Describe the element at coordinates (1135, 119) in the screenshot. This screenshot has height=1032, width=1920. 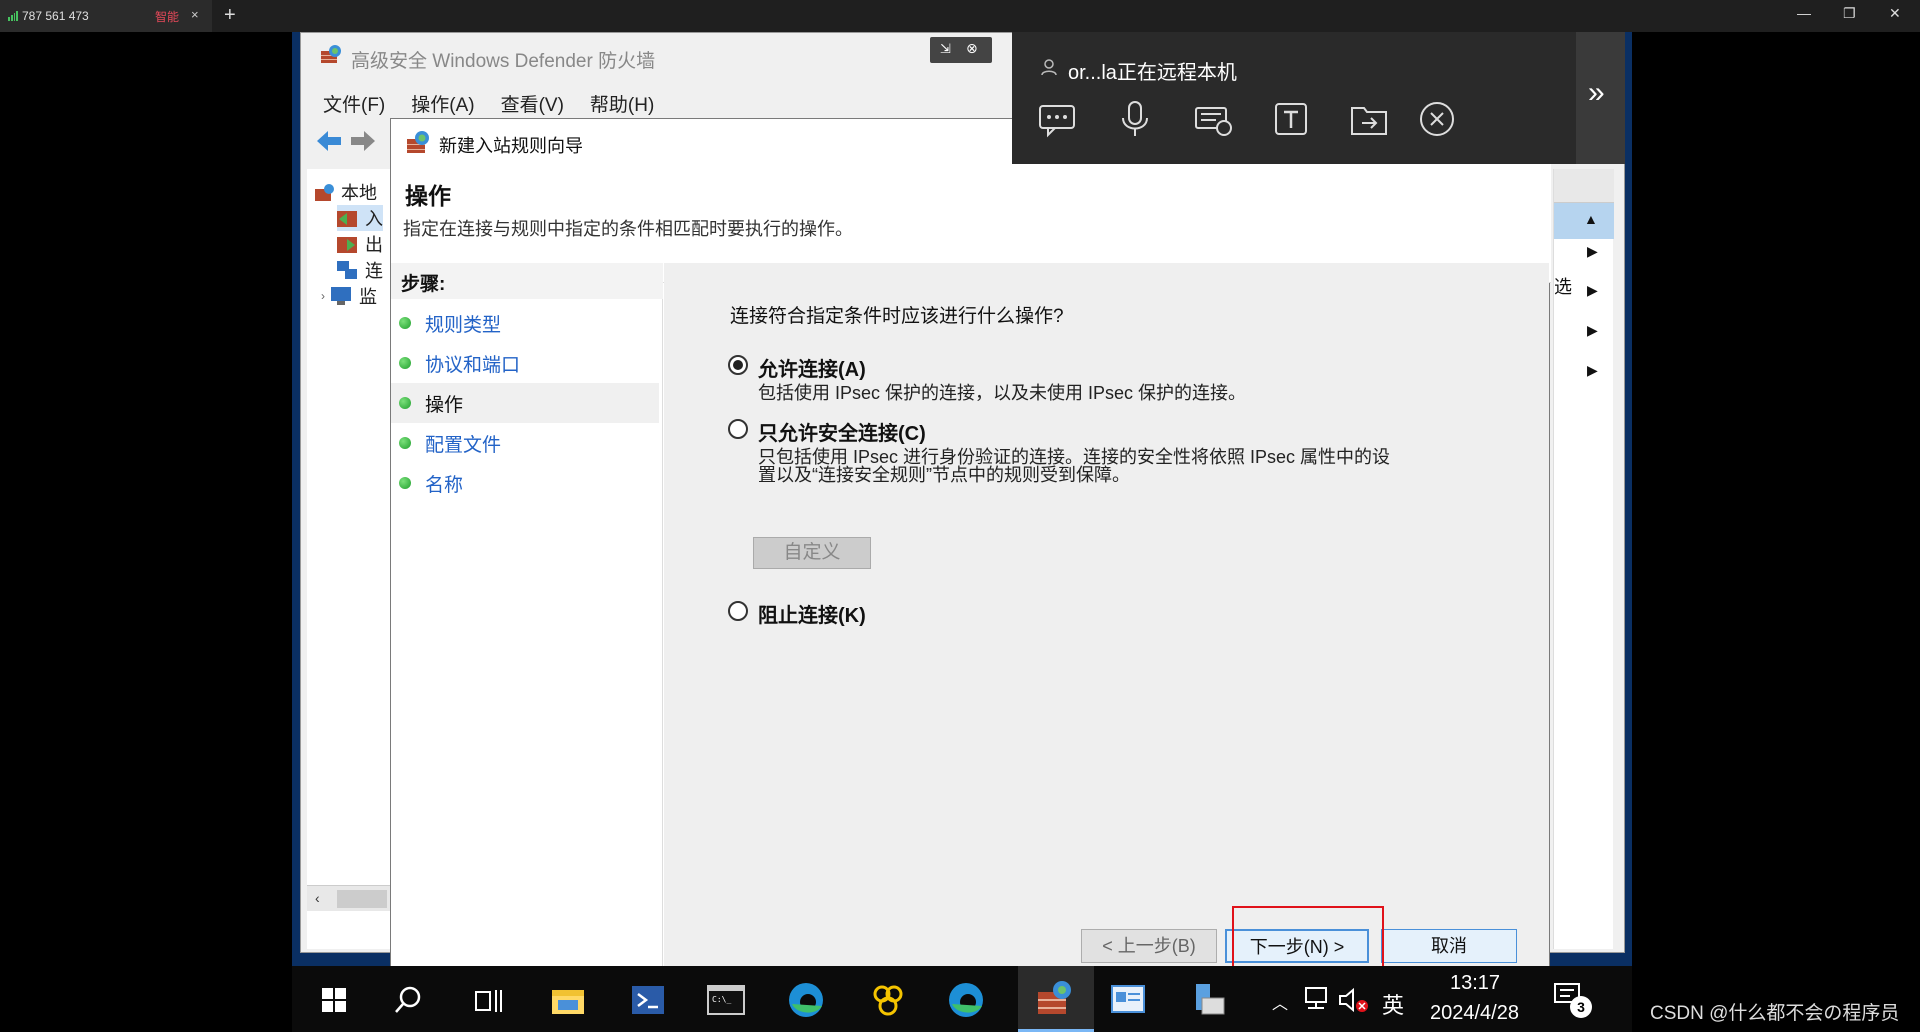
I see `microphone-icon` at that location.